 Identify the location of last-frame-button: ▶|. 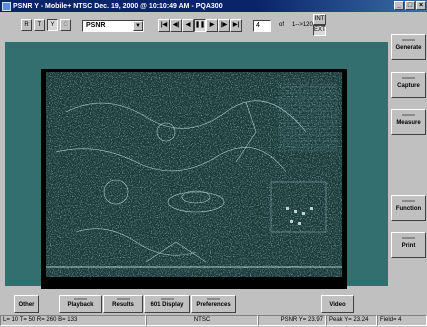
(236, 25).